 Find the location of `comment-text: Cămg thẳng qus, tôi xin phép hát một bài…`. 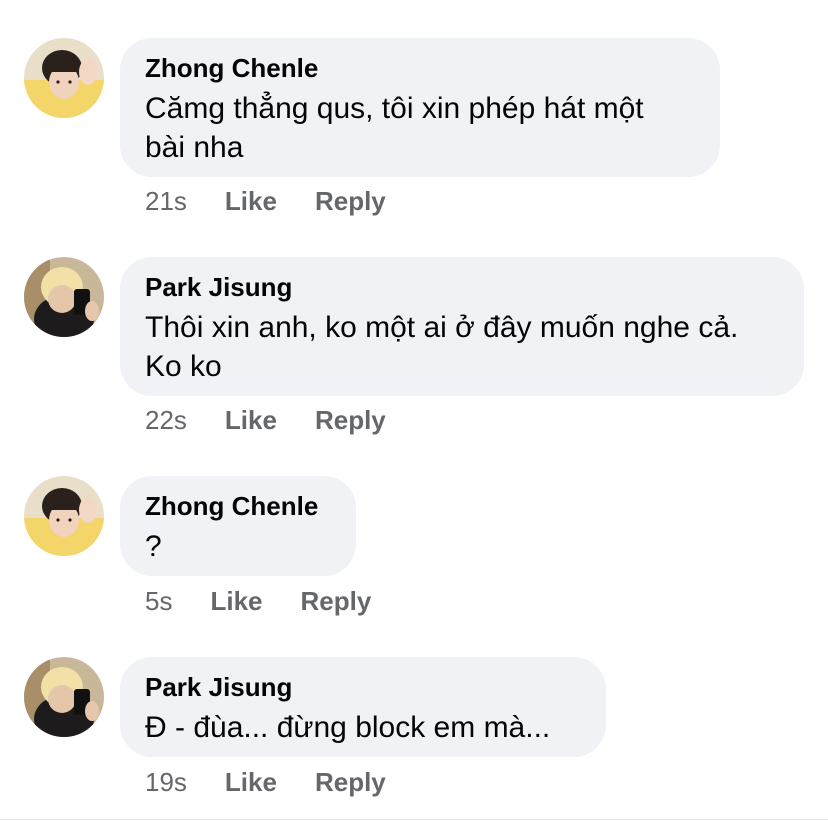

comment-text: Cămg thẳng qus, tôi xin phép hát một bài… is located at coordinates (394, 128).